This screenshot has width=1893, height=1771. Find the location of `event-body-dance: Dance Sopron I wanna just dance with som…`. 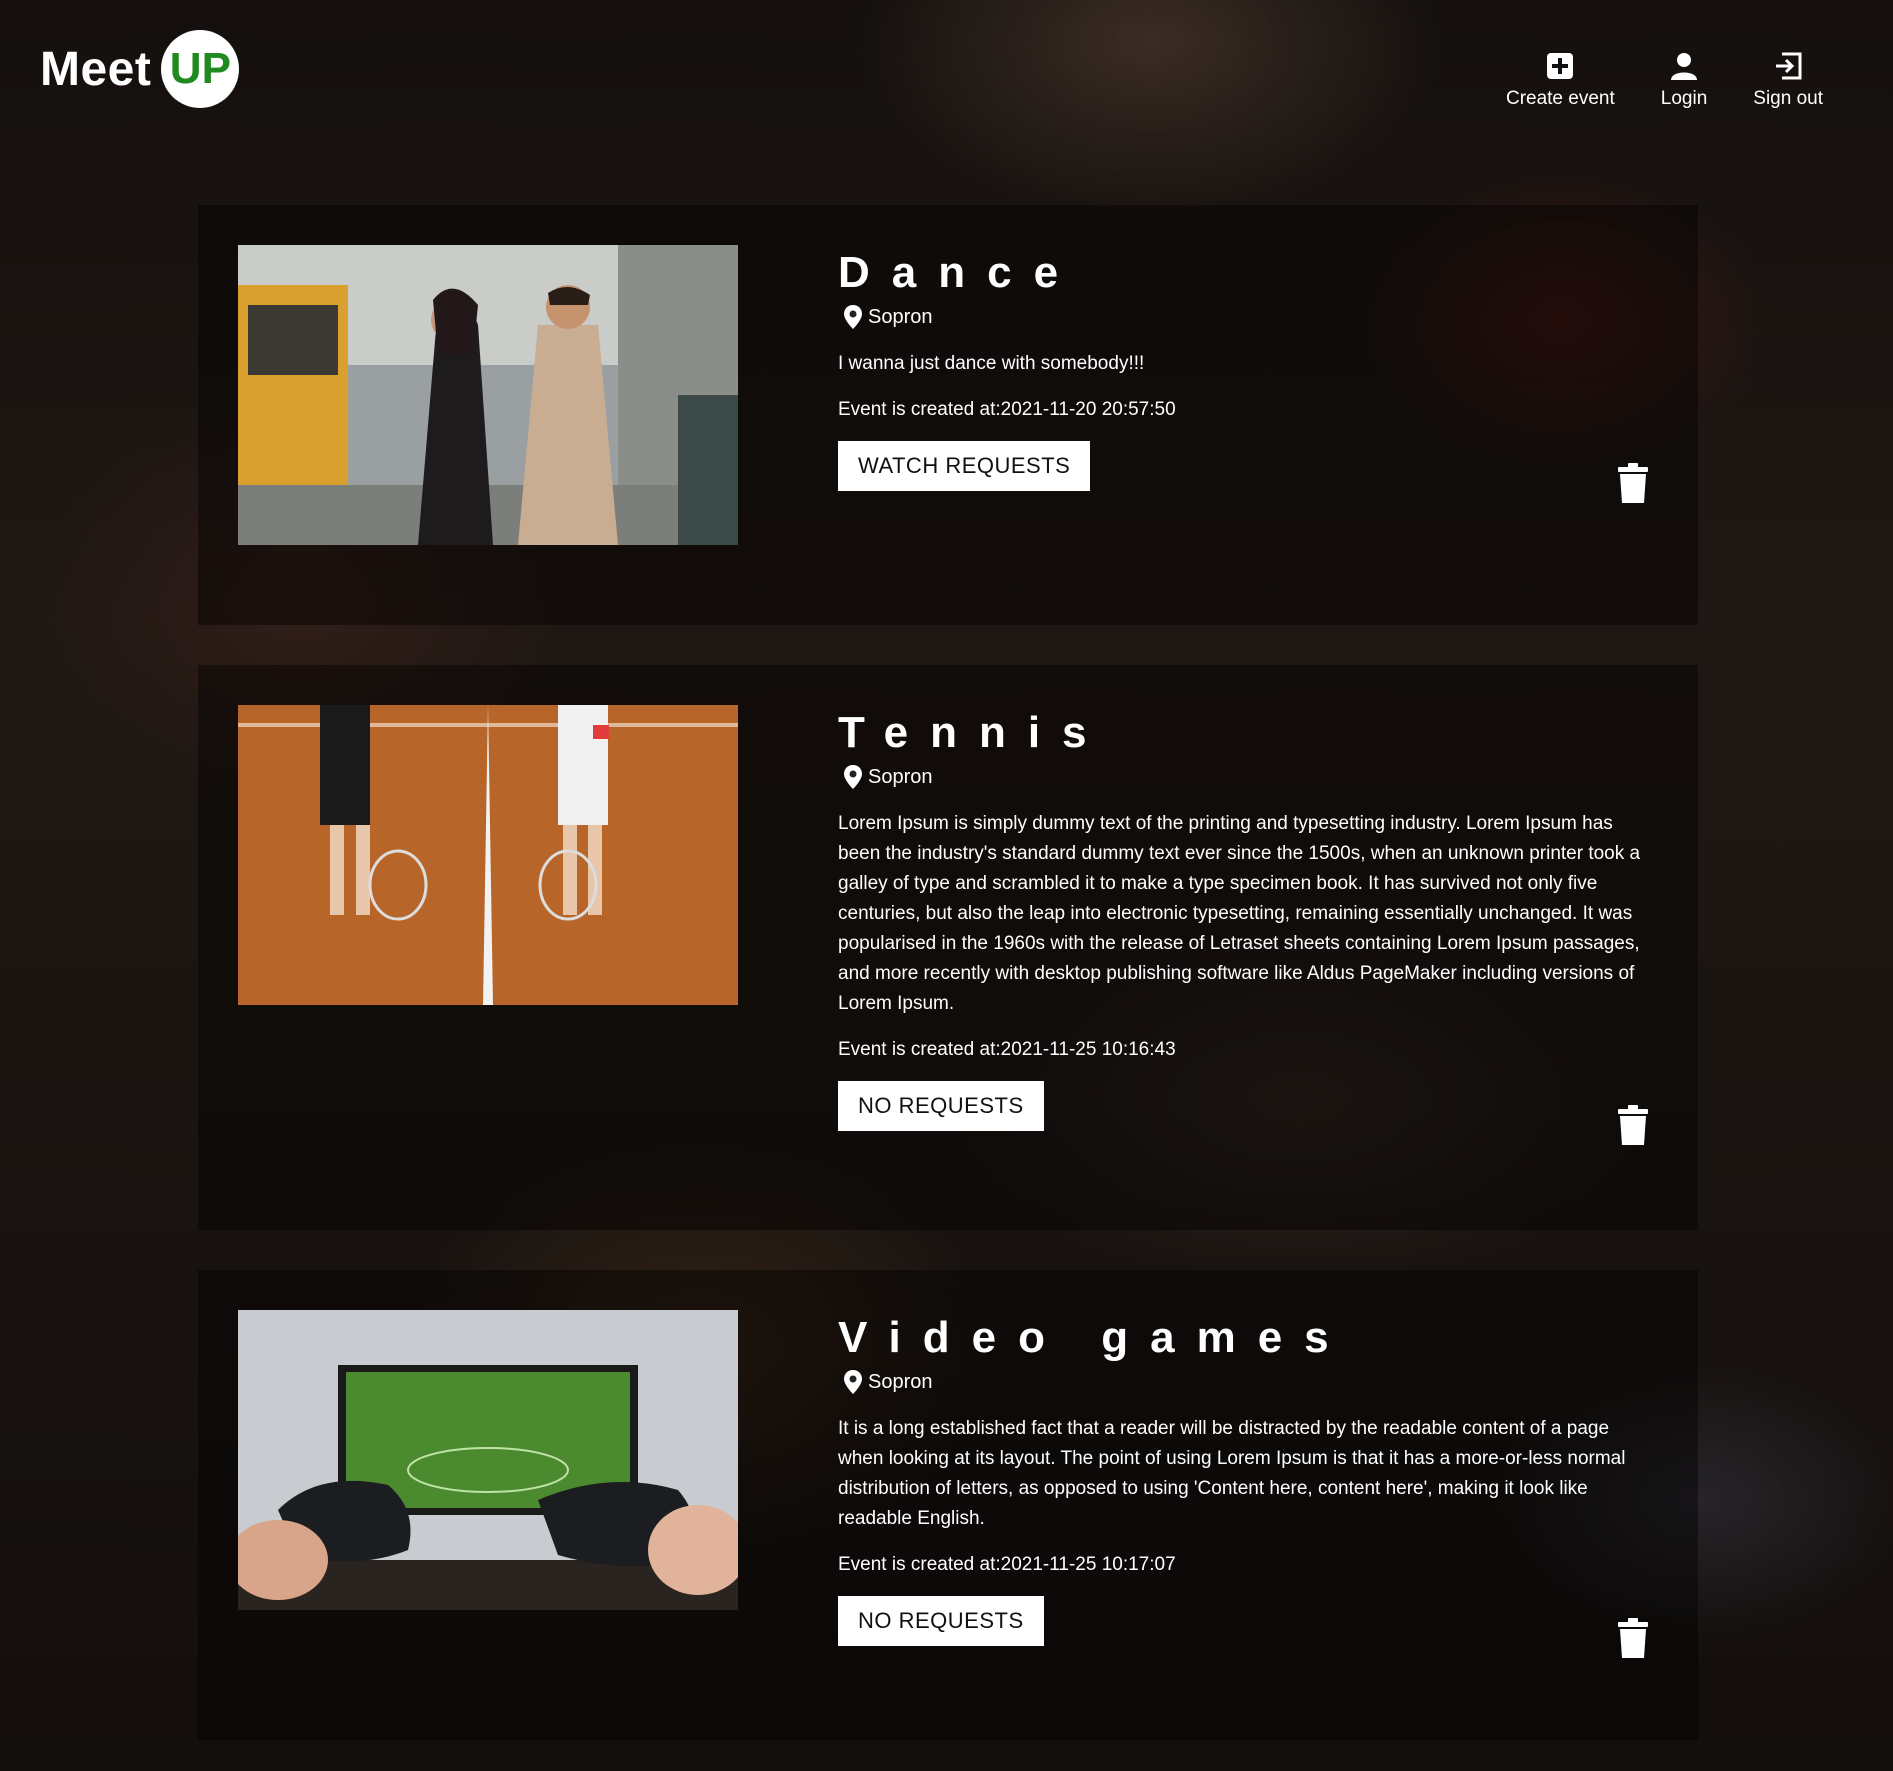

event-body-dance: Dance Sopron I wanna just dance with som… is located at coordinates (1248, 369).